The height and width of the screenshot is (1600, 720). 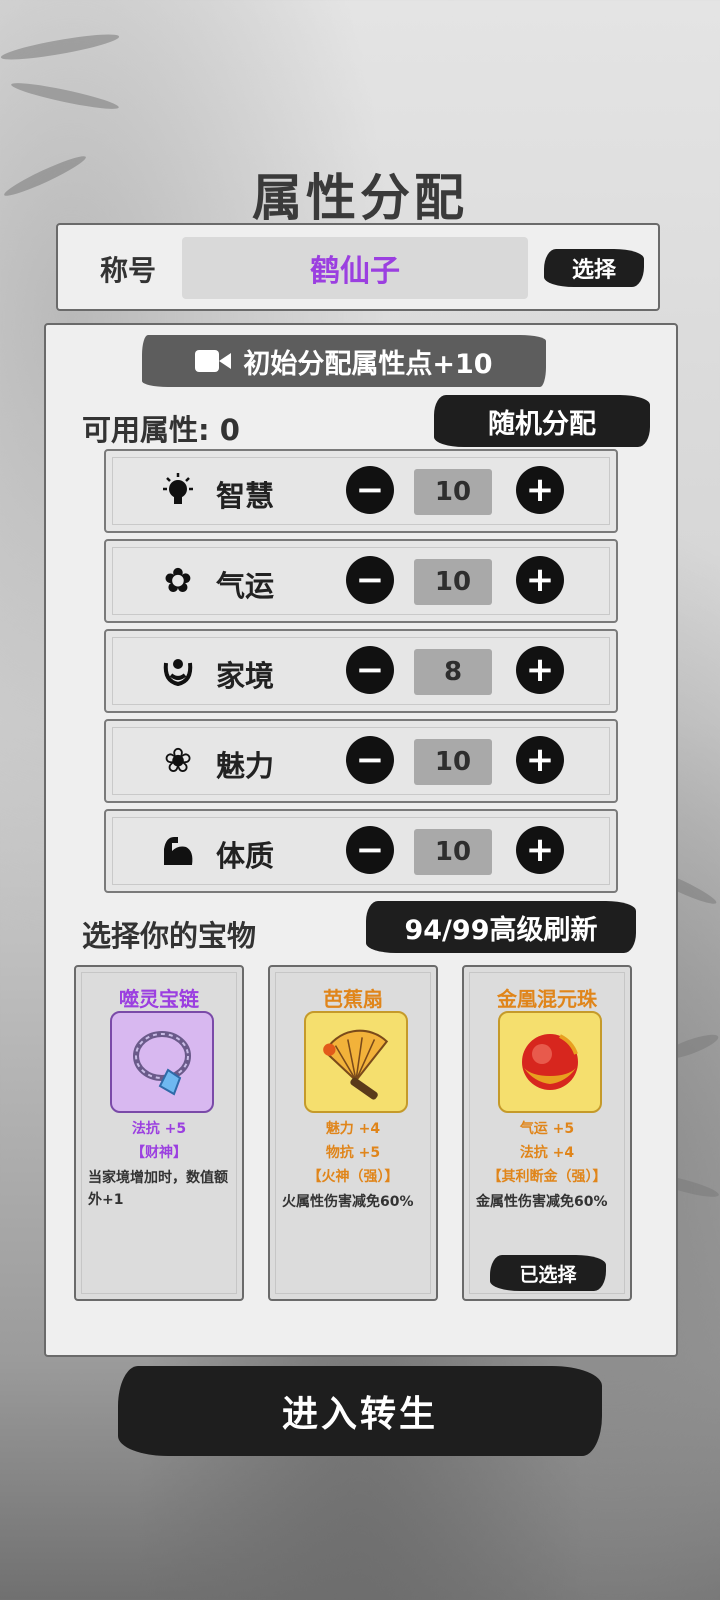 What do you see at coordinates (178, 851) in the screenshot?
I see `muscle-icon` at bounding box center [178, 851].